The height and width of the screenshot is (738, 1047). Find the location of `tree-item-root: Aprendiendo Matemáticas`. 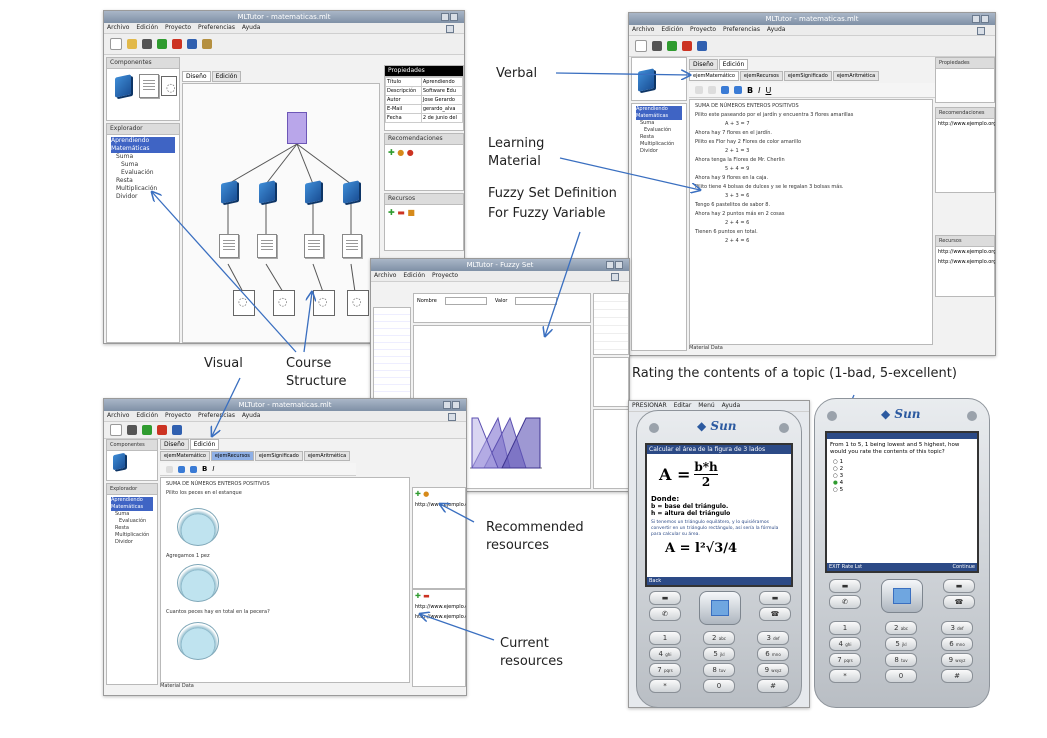

tree-item-root: Aprendiendo Matemáticas is located at coordinates (143, 145).